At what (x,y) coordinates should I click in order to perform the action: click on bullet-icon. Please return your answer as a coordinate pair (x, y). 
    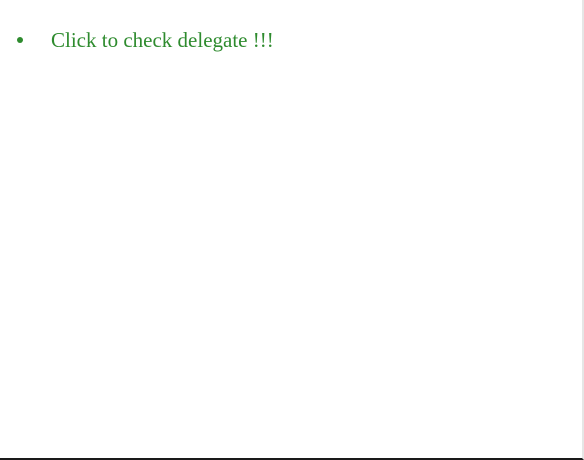
    Looking at the image, I should click on (20, 40).